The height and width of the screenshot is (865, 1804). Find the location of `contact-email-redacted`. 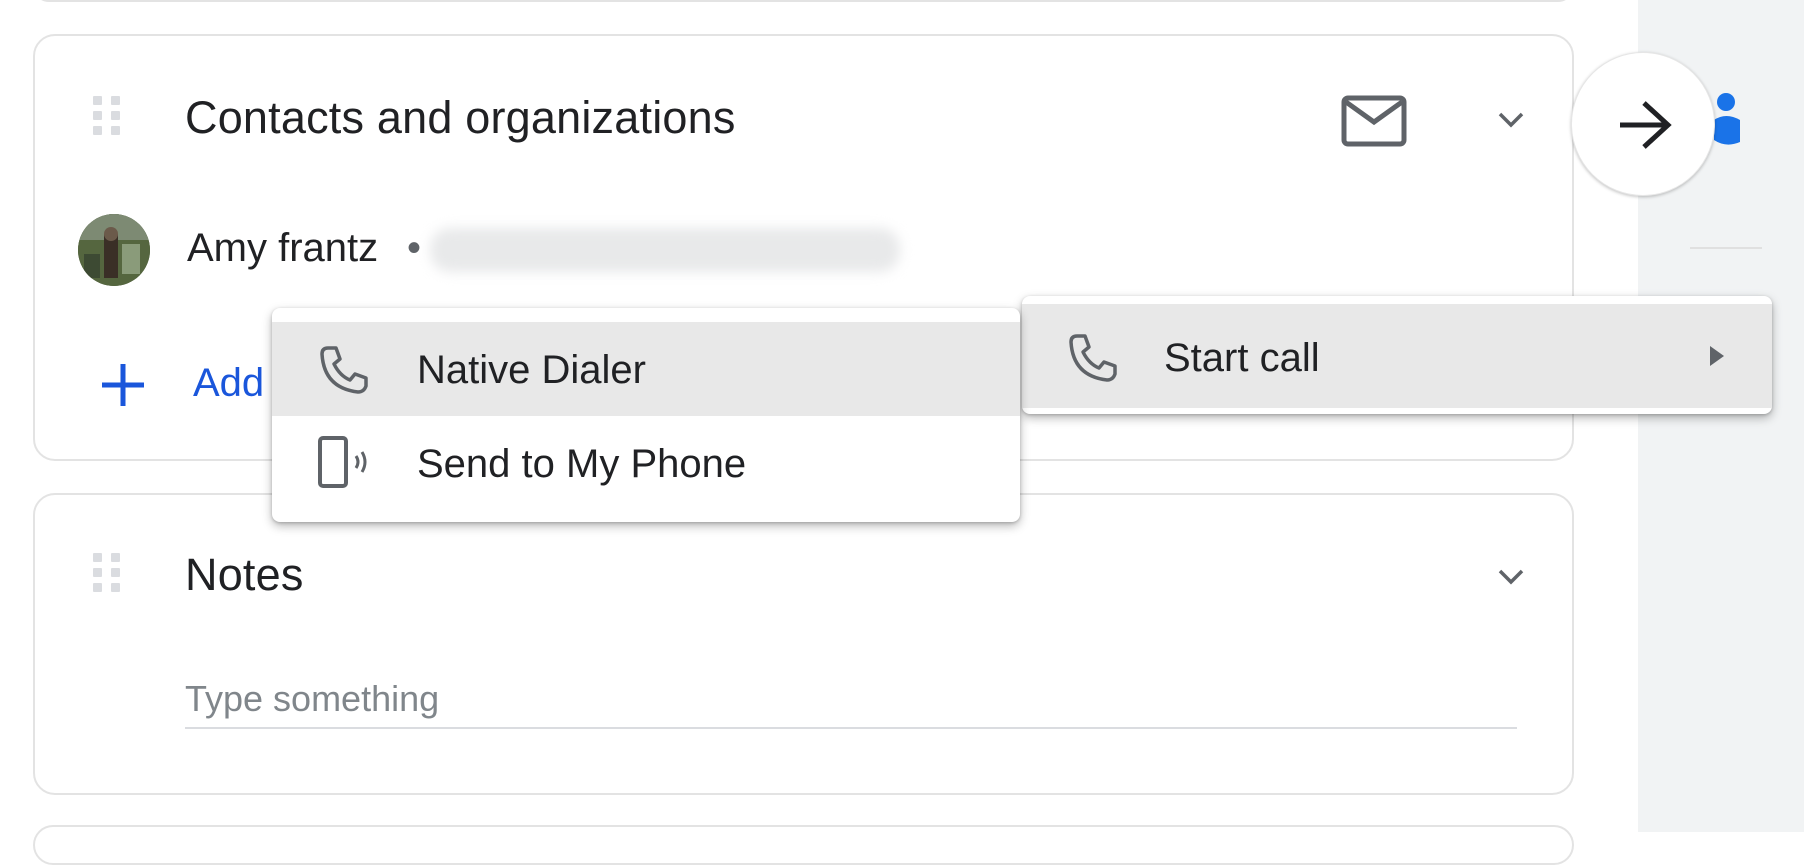

contact-email-redacted is located at coordinates (665, 250).